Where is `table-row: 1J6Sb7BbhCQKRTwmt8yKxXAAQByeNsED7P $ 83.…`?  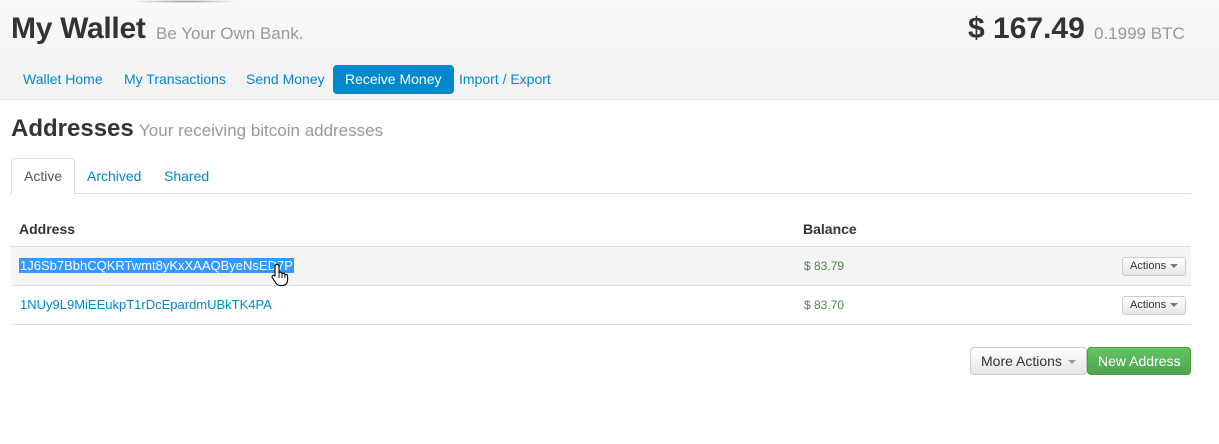 table-row: 1J6Sb7BbhCQKRTwmt8yKxXAAQByeNsED7P $ 83.… is located at coordinates (601, 266).